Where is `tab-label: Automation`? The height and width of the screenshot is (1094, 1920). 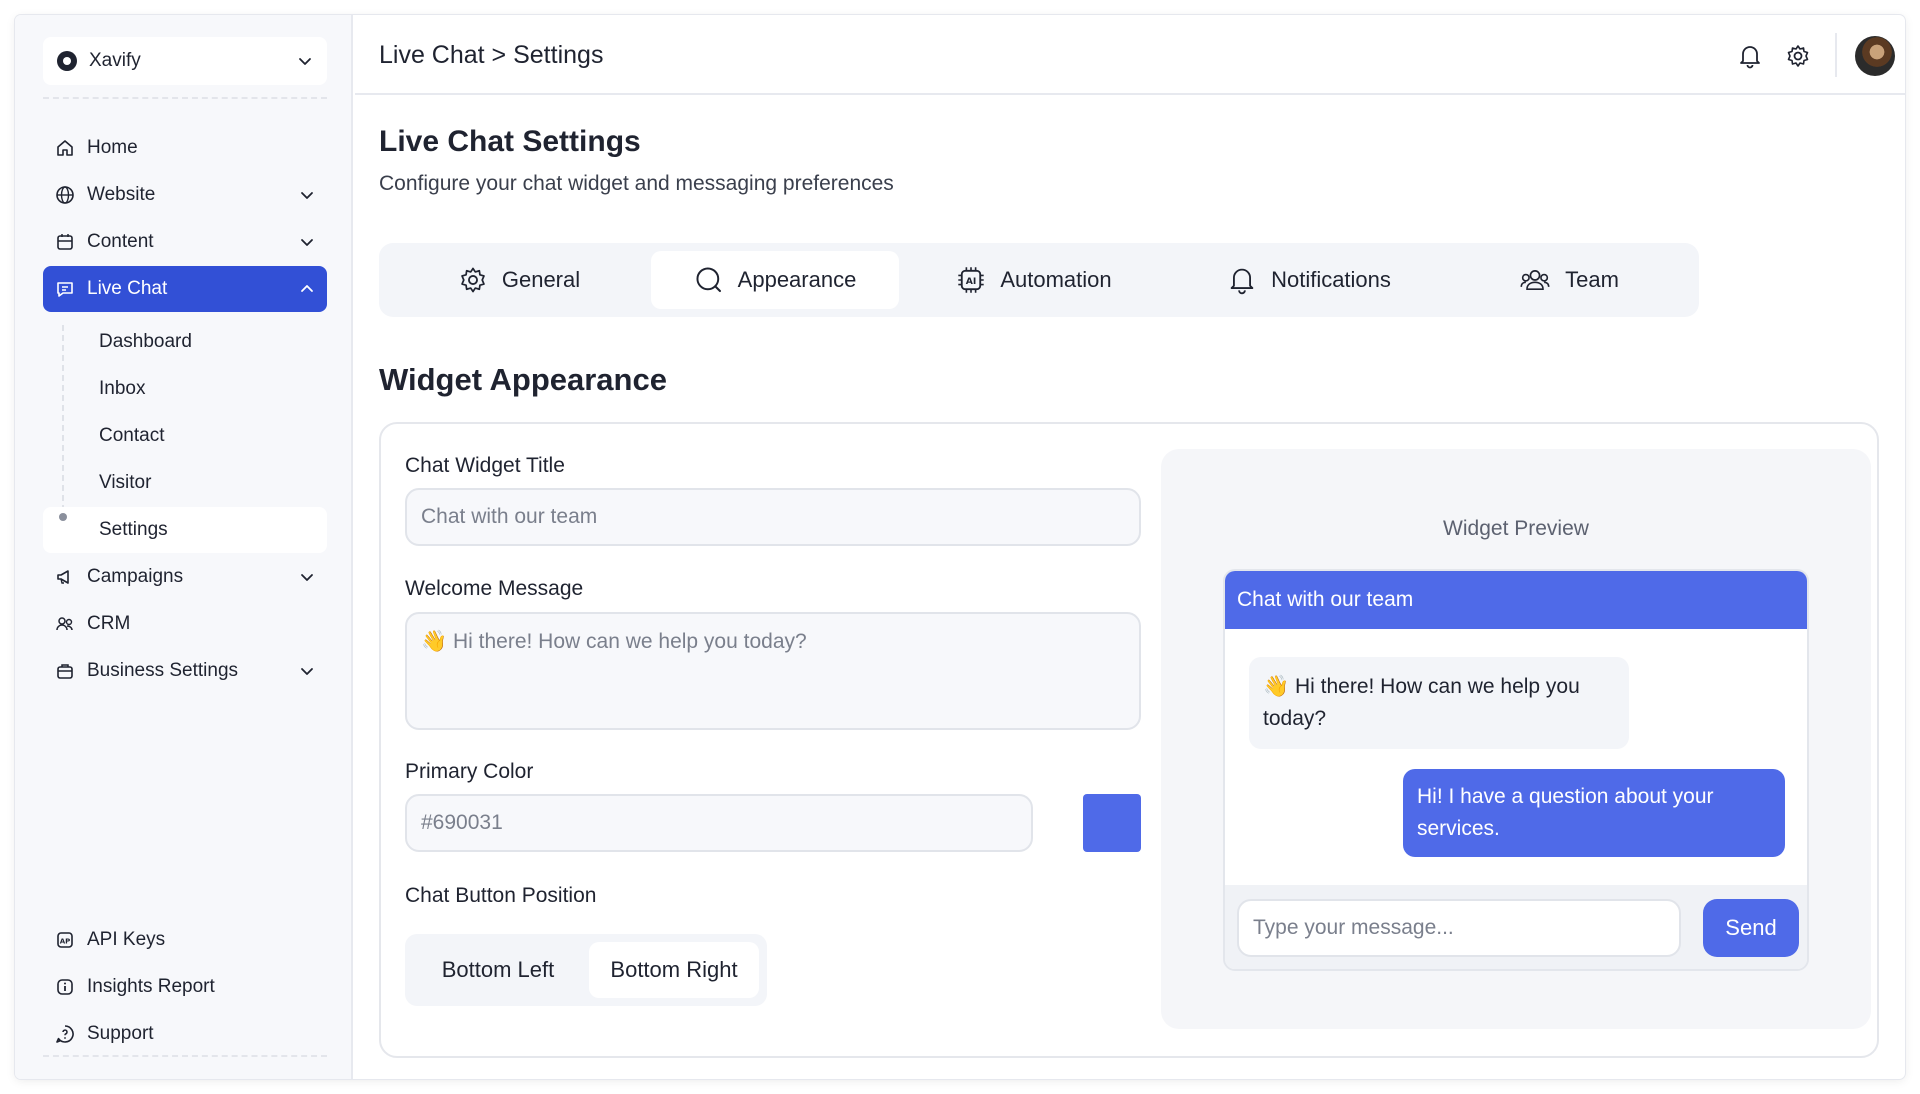 tab-label: Automation is located at coordinates (1056, 279).